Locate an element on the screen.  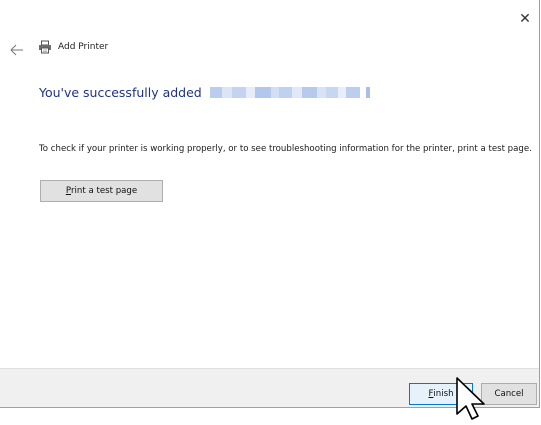
wizard-title-text: Add Printer is located at coordinates (83, 47).